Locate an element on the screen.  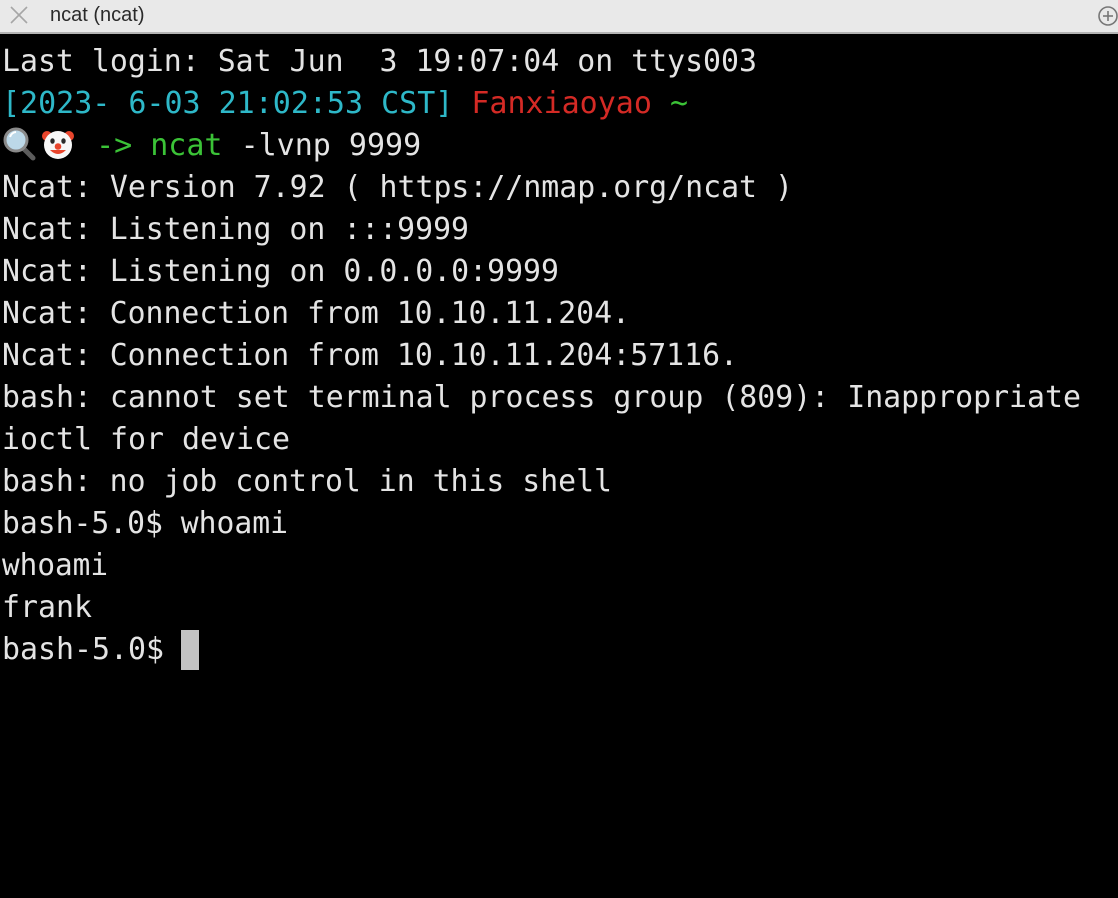
output-line: whoami is located at coordinates (55, 565).